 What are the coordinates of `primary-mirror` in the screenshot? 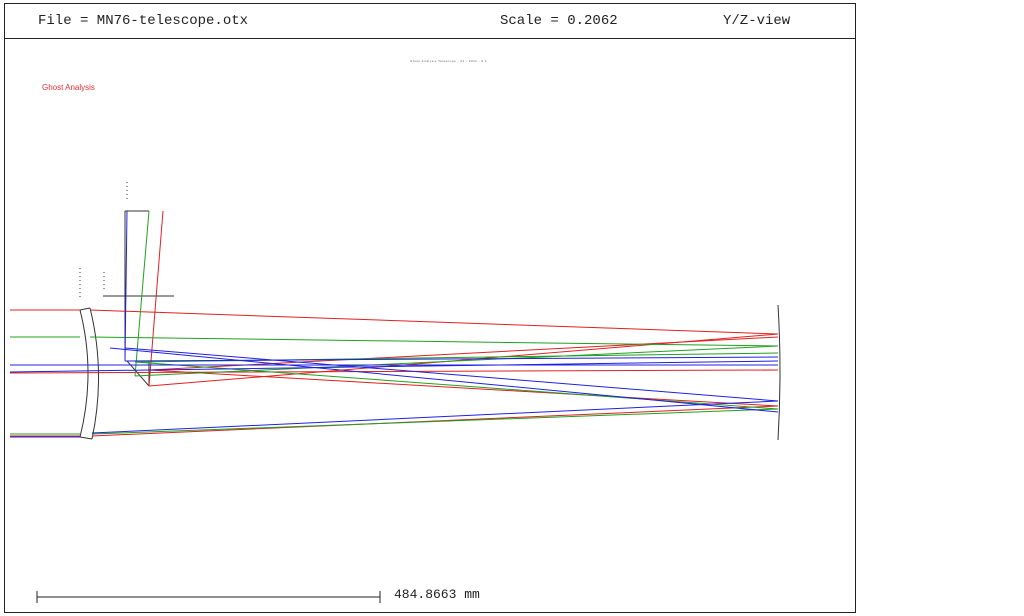 It's located at (779, 372).